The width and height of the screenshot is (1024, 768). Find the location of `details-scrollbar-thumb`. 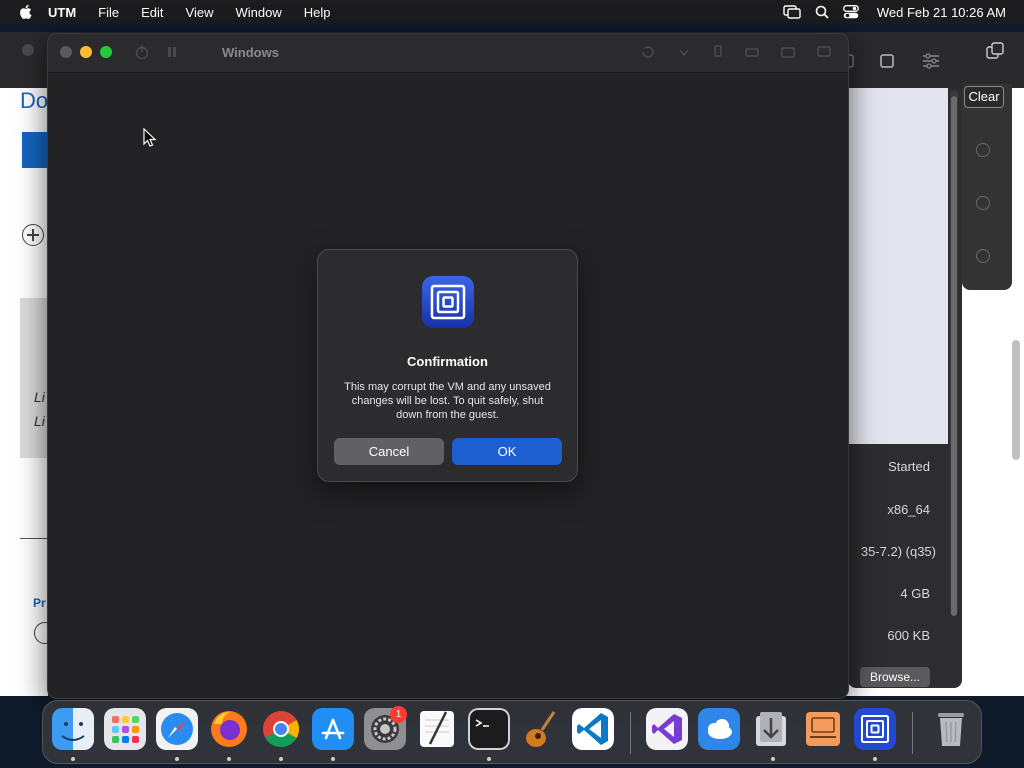

details-scrollbar-thumb is located at coordinates (954, 356).